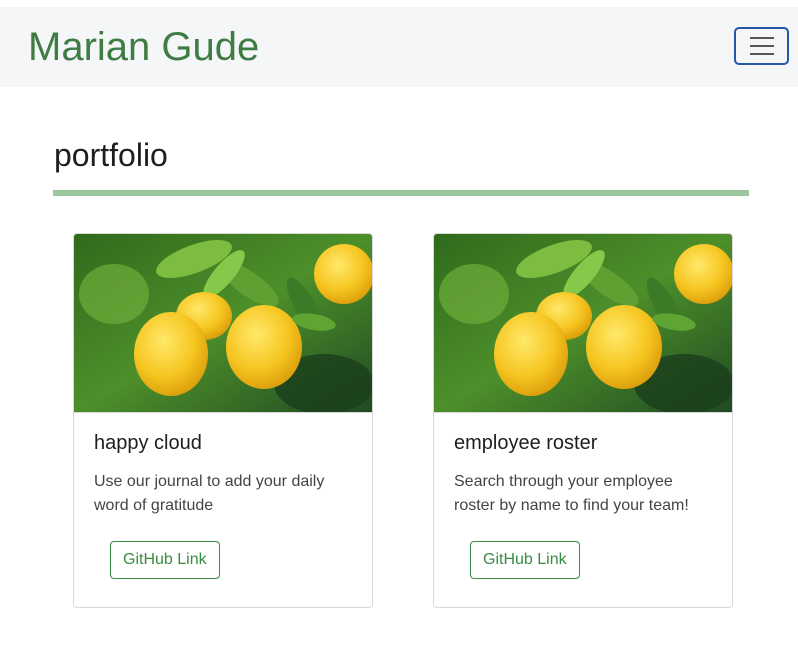  Describe the element at coordinates (526, 443) in the screenshot. I see `card-title: employee roster` at that location.